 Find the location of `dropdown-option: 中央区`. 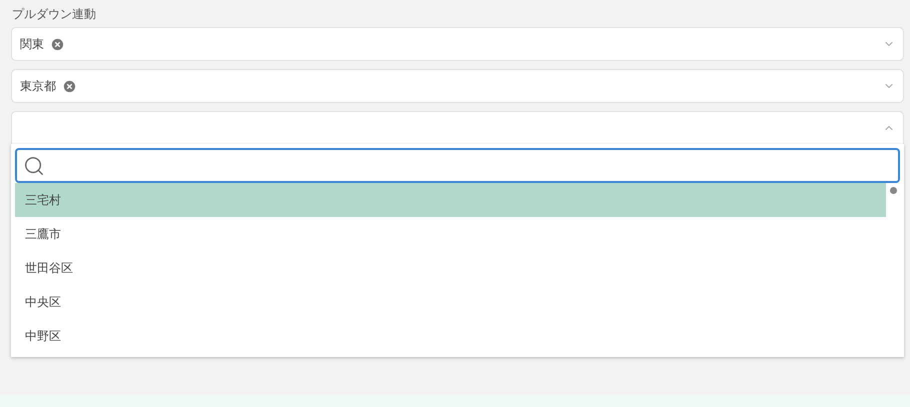

dropdown-option: 中央区 is located at coordinates (450, 302).